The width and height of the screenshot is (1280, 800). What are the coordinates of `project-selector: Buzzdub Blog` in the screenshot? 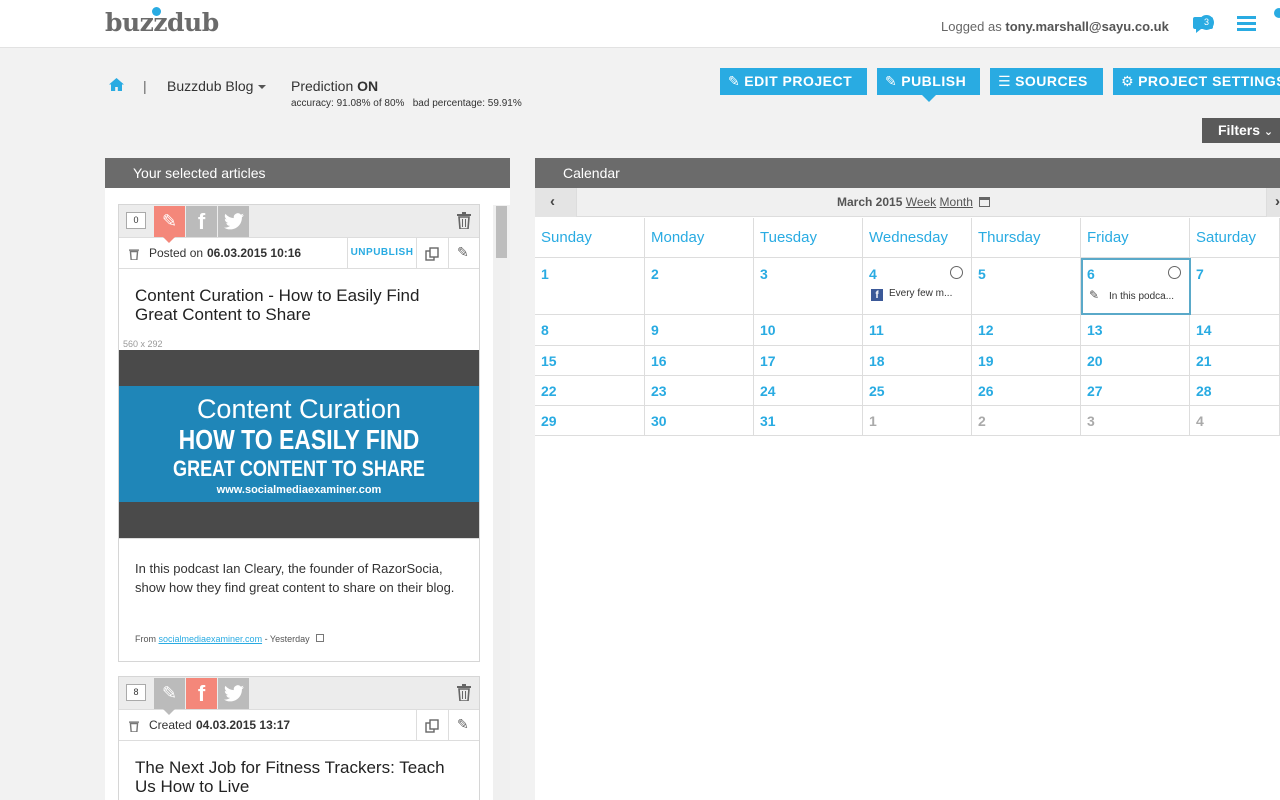 It's located at (217, 86).